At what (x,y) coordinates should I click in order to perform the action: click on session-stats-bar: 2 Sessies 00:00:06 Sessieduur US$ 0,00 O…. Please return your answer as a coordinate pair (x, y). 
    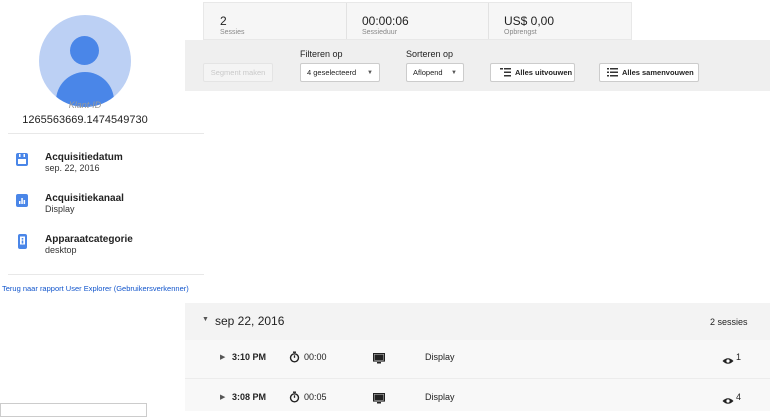
    Looking at the image, I should click on (417, 21).